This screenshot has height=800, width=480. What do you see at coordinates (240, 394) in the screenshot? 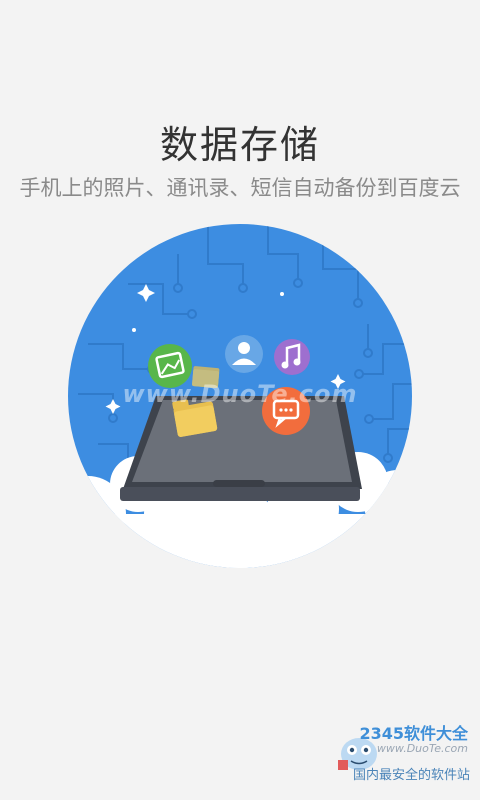
I see `watermark-text: www.DuoTe.com` at bounding box center [240, 394].